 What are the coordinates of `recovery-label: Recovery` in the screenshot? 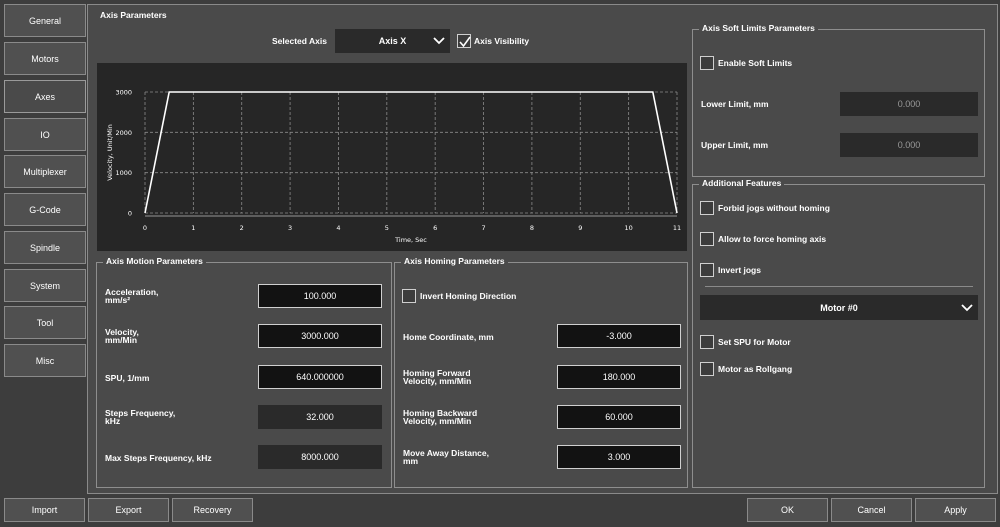 It's located at (212, 510).